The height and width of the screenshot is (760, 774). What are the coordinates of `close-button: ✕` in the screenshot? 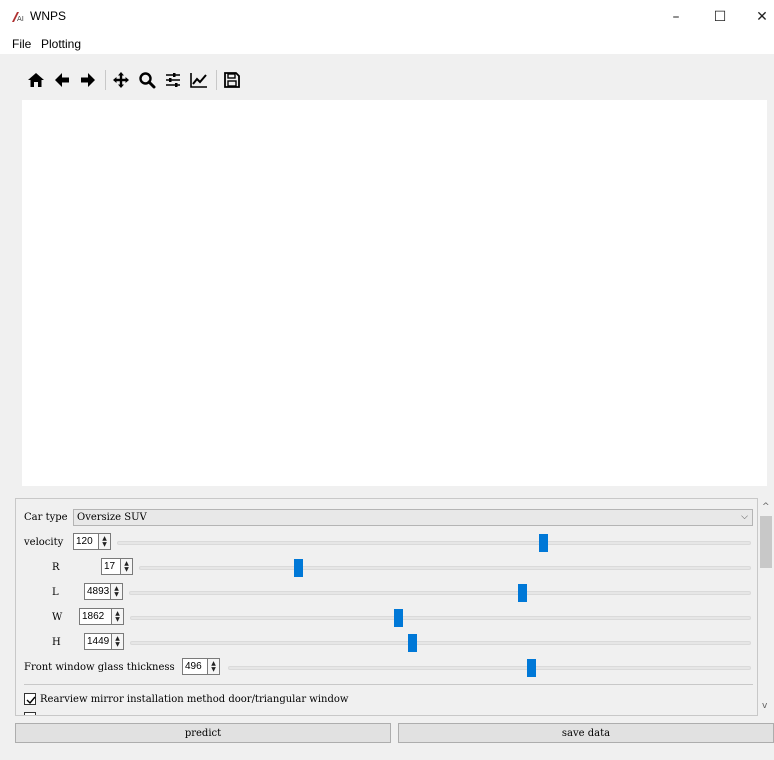 It's located at (758, 17).